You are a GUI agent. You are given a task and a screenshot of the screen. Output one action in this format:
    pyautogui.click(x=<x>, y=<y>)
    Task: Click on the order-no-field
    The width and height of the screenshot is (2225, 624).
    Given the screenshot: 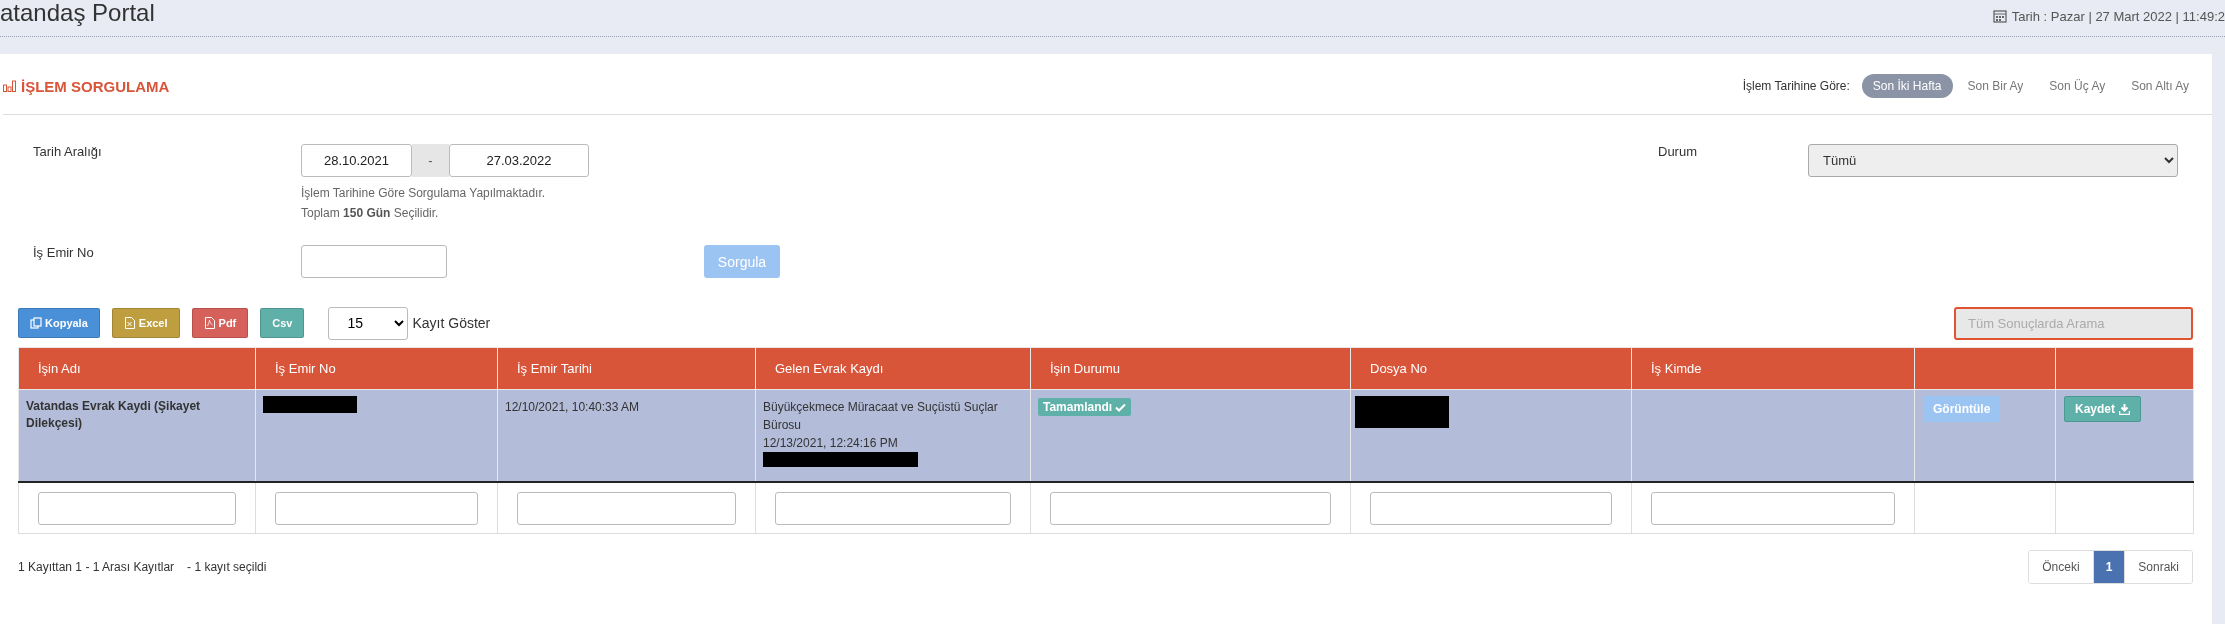 What is the action you would take?
    pyautogui.click(x=374, y=261)
    